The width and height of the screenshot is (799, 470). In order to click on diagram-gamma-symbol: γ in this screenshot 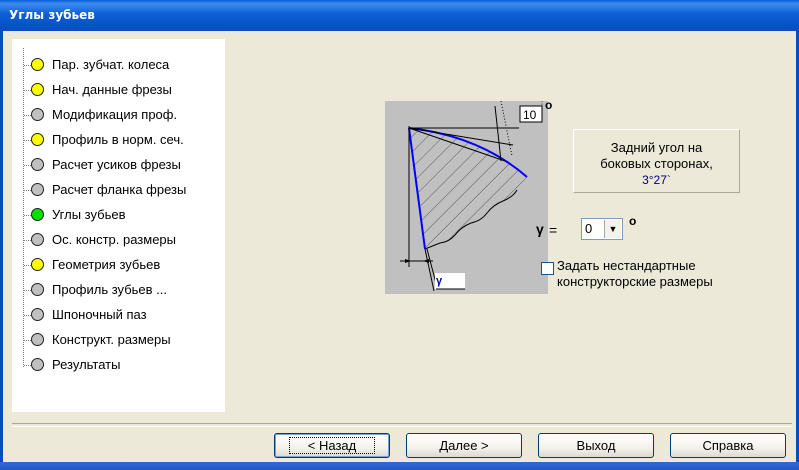, I will do `click(439, 281)`.